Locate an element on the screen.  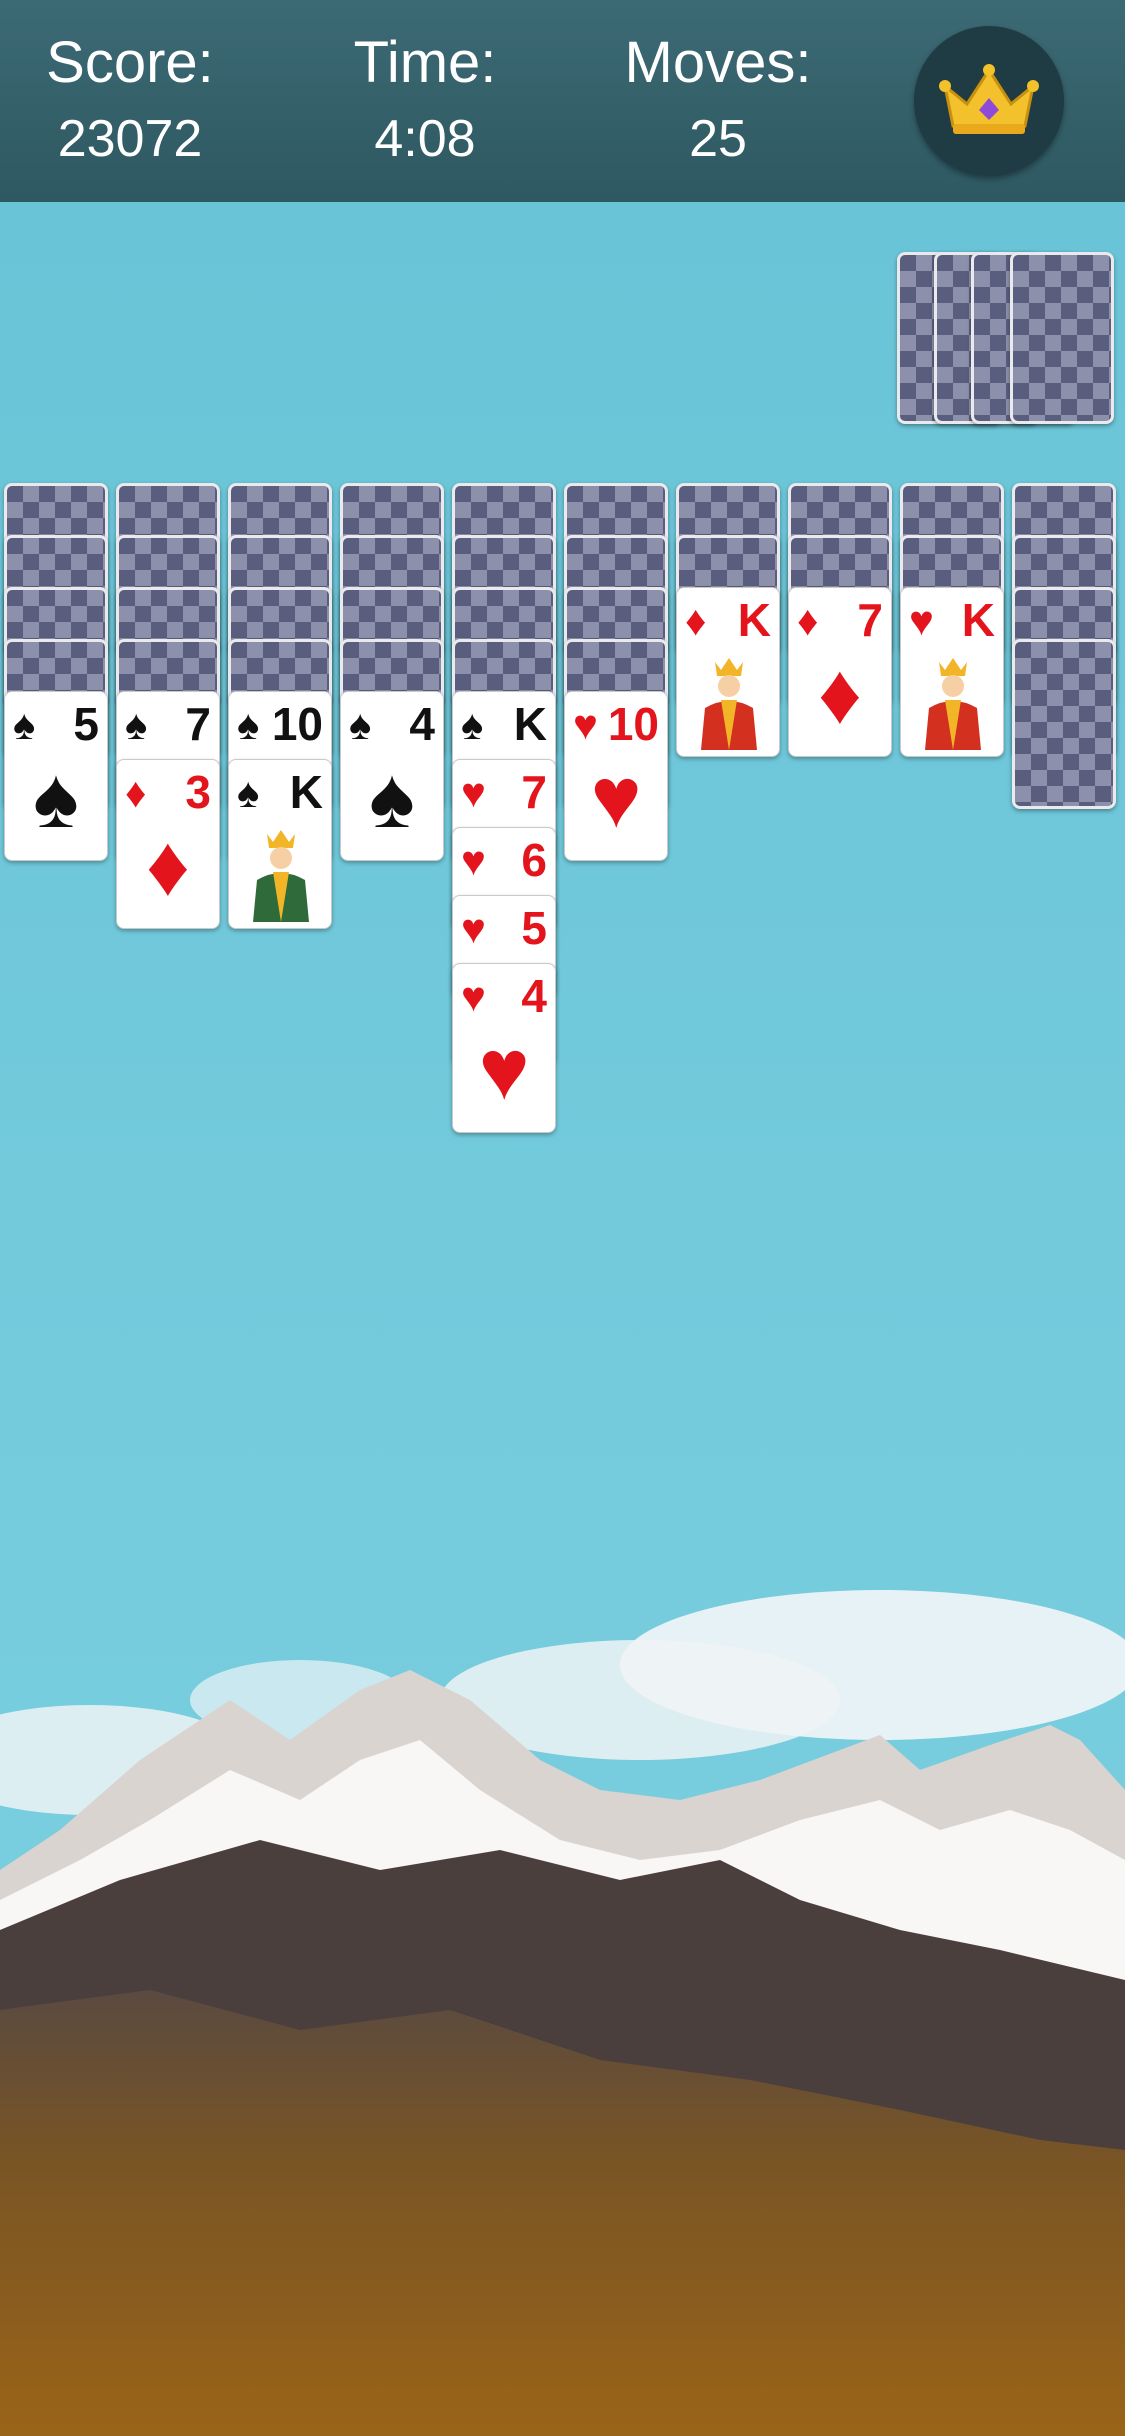
score-stat: Score: 23072 is located at coordinates (130, 101).